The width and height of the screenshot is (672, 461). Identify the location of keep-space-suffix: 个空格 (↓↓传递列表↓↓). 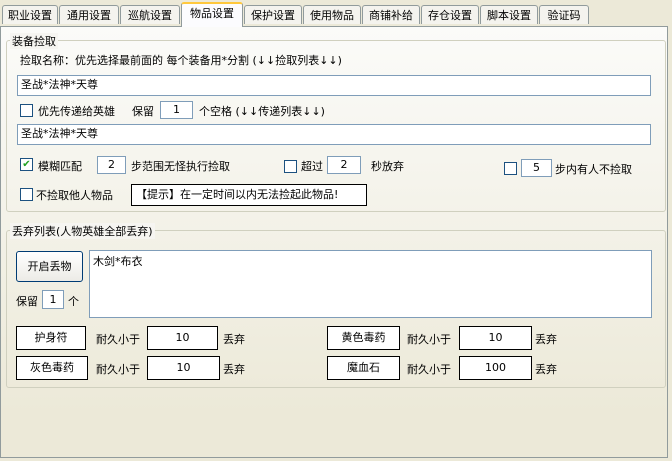
(262, 111).